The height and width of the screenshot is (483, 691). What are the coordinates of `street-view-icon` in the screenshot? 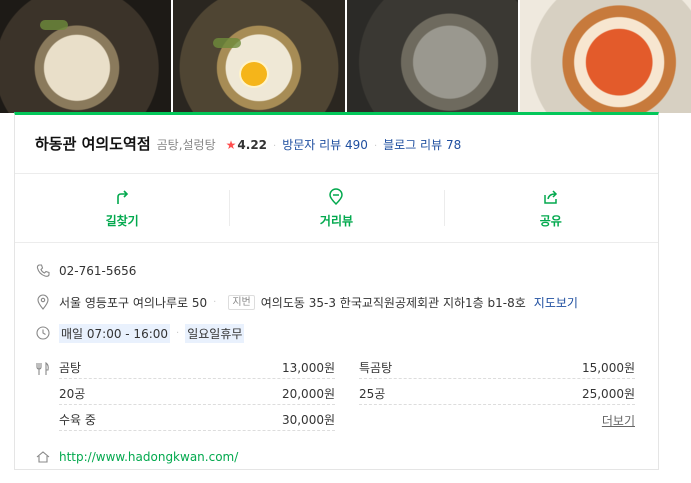 It's located at (336, 196).